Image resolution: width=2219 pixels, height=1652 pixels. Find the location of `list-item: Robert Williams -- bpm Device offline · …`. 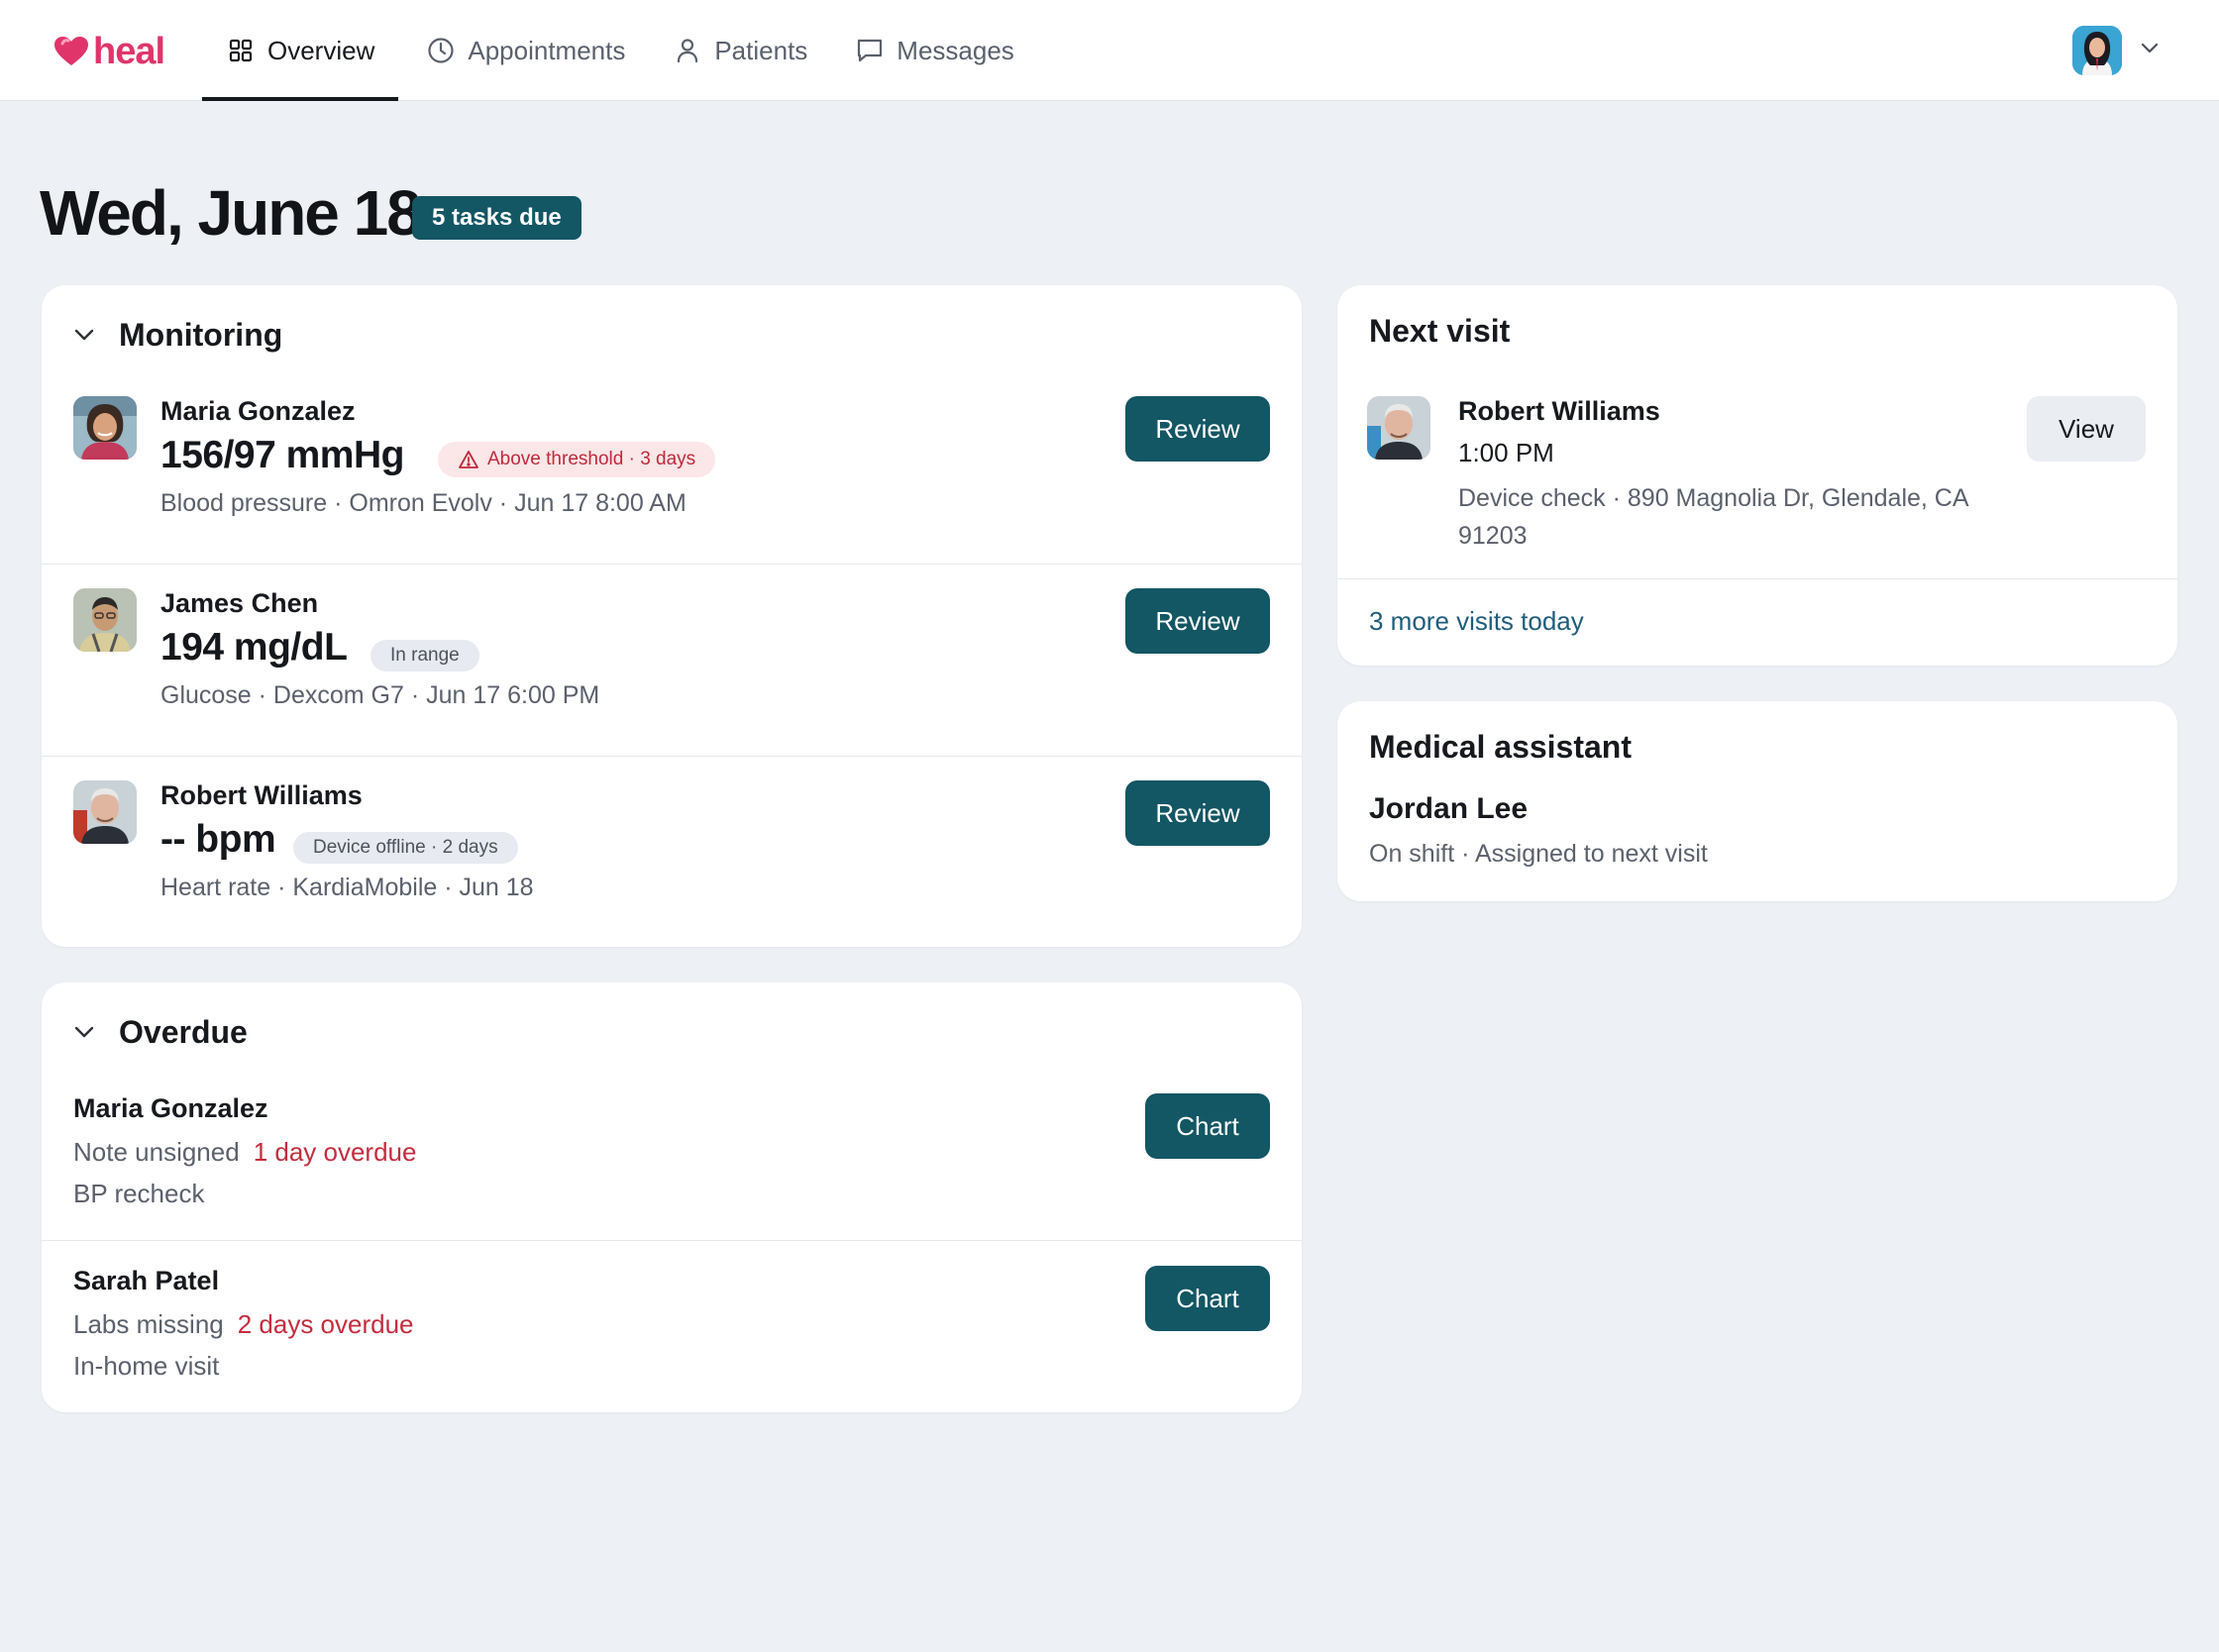

list-item: Robert Williams -- bpm Device offline · … is located at coordinates (672, 854).